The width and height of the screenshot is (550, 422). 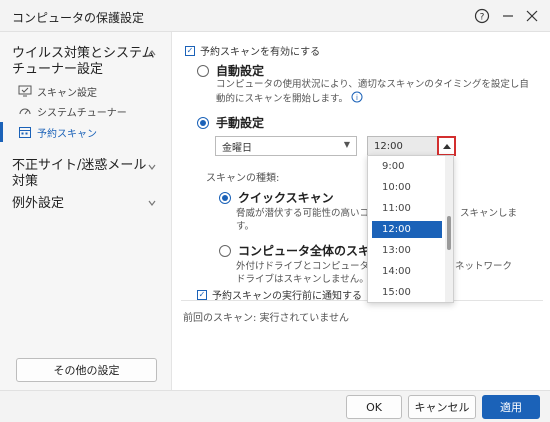 I want to click on scan-type-label: スキャンの種類:, so click(x=243, y=178).